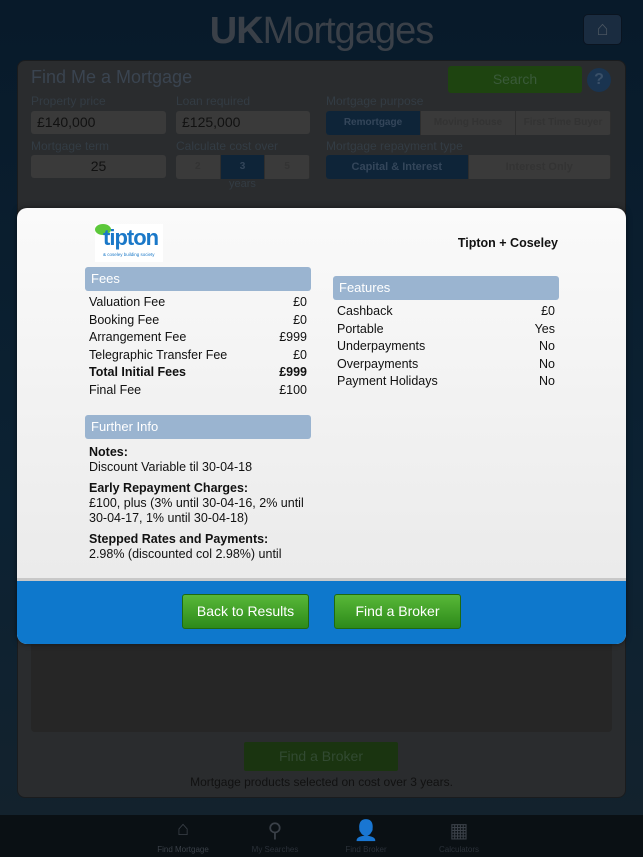 This screenshot has height=857, width=643. What do you see at coordinates (70, 146) in the screenshot?
I see `term-label: Mortgage term` at bounding box center [70, 146].